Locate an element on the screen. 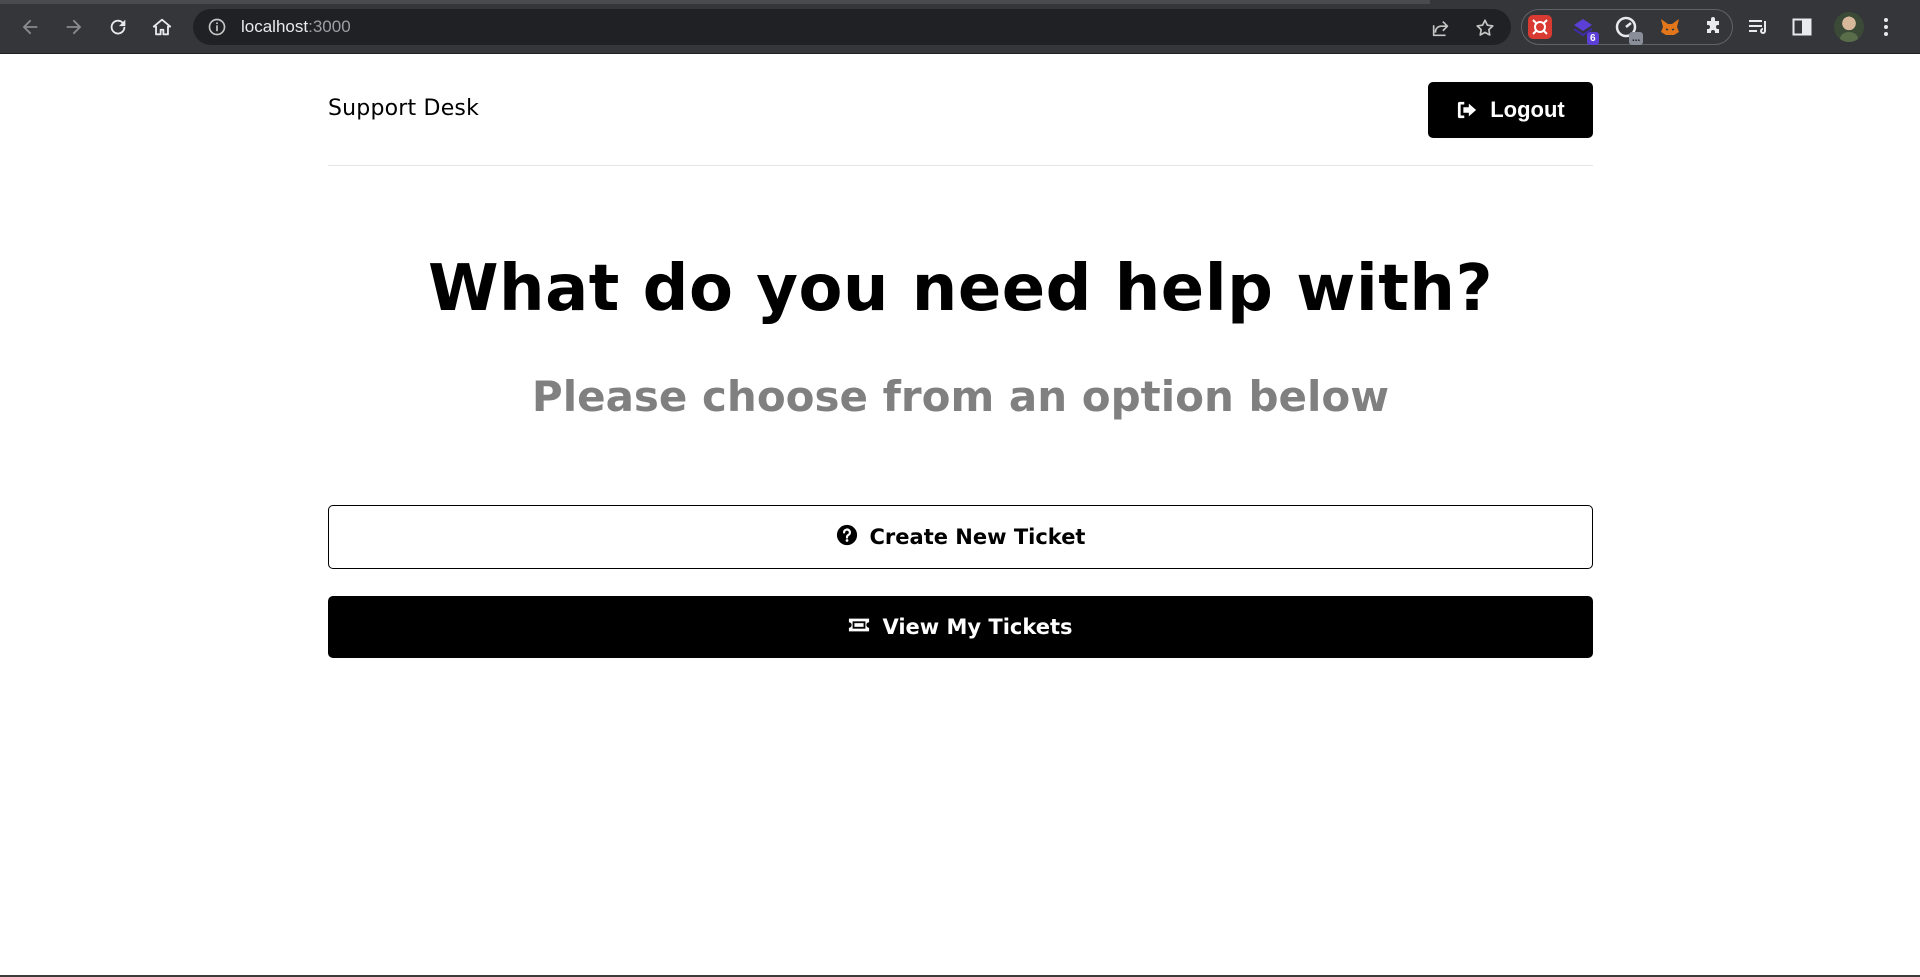 The image size is (1920, 977). extension-badge-count: 6 is located at coordinates (1593, 38).